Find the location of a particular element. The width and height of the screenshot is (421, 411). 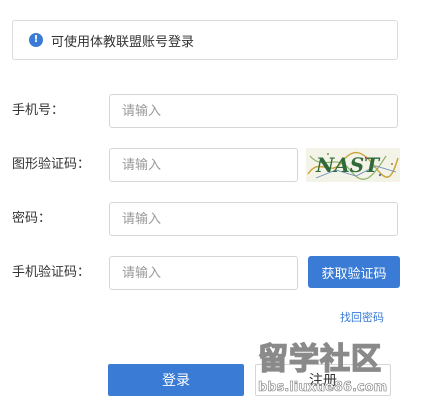

notice-banner: ! 可使用体教联盟账号登录 is located at coordinates (205, 40).